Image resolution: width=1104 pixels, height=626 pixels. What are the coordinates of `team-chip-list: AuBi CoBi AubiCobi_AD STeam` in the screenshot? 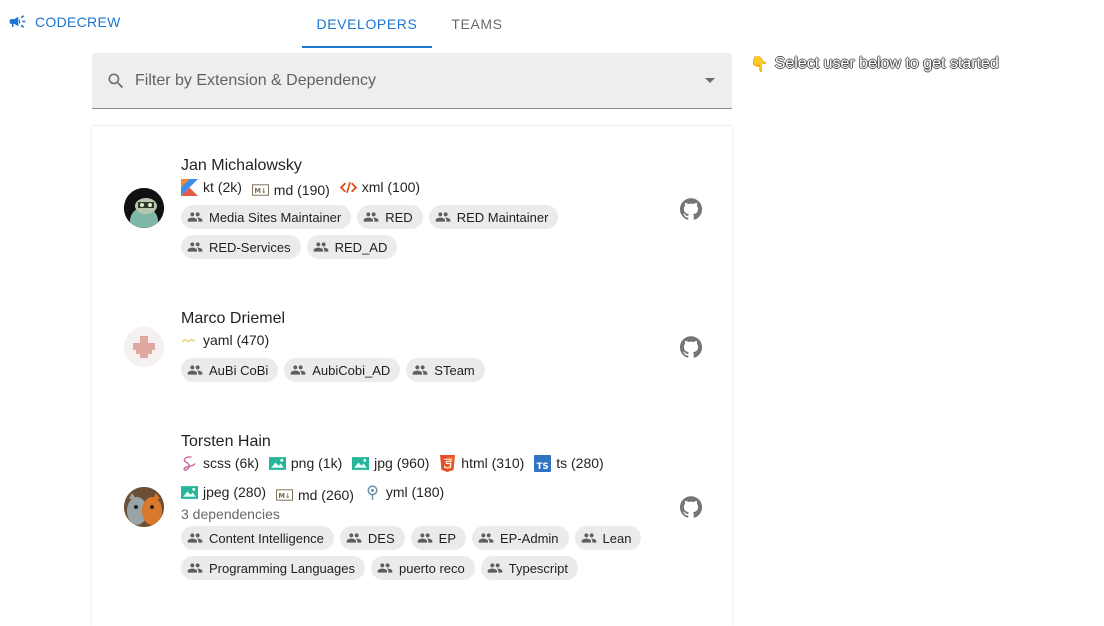 It's located at (431, 370).